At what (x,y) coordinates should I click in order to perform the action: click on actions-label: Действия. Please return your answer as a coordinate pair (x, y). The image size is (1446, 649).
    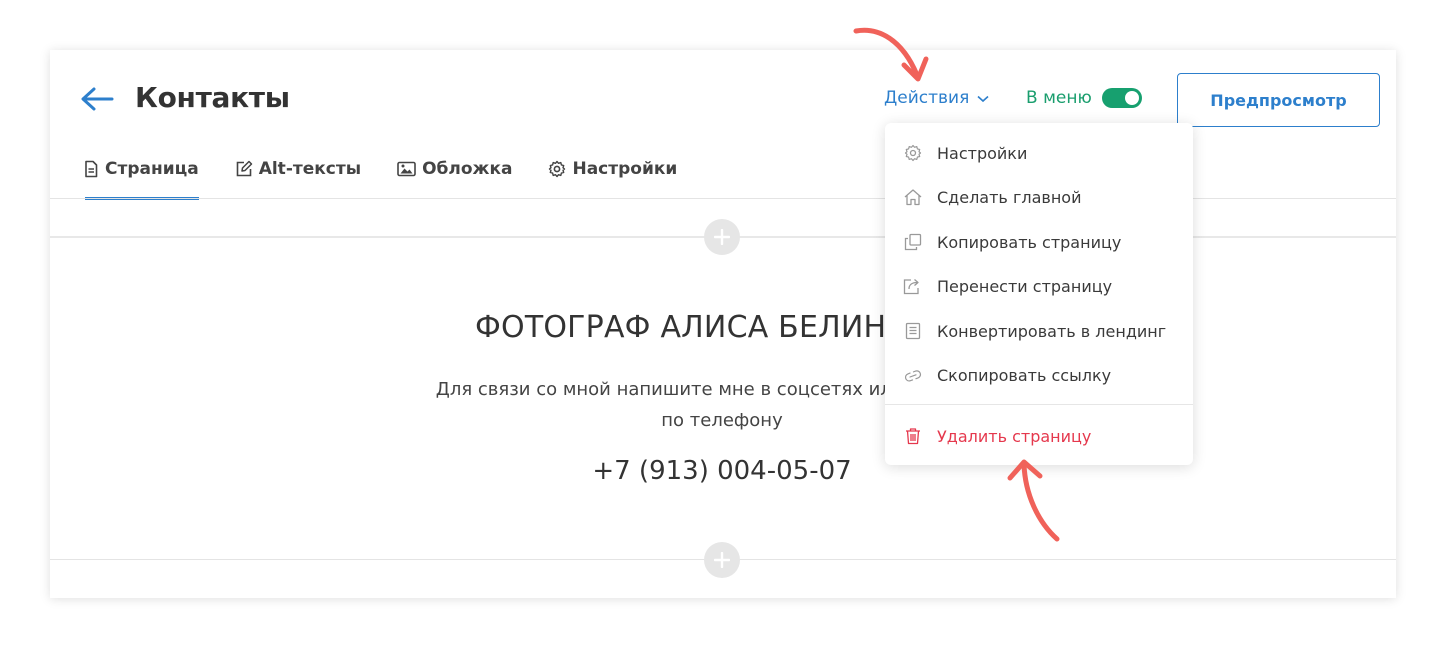
    Looking at the image, I should click on (927, 98).